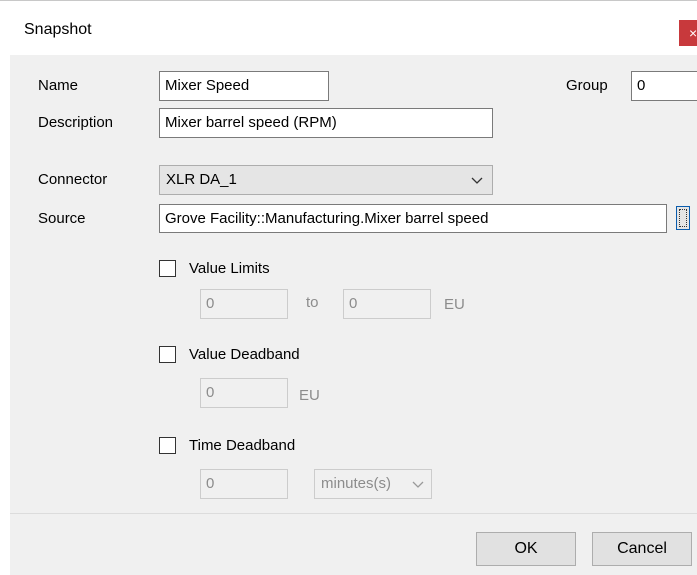 The image size is (697, 575). I want to click on browse-button, so click(683, 218).